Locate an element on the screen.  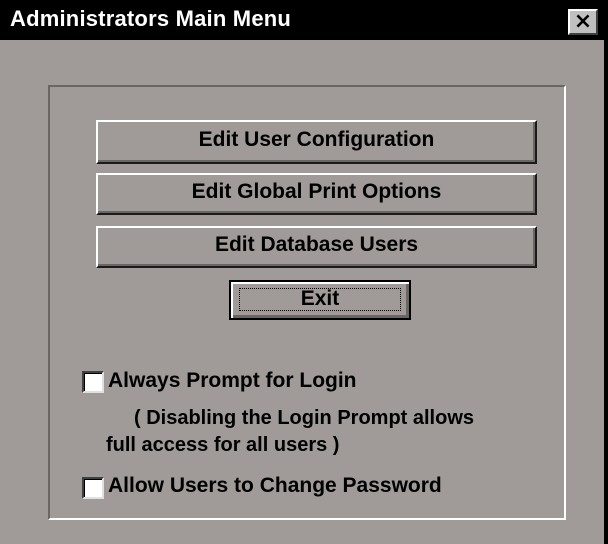
title-bar: Administrators Main Menu × is located at coordinates (302, 20).